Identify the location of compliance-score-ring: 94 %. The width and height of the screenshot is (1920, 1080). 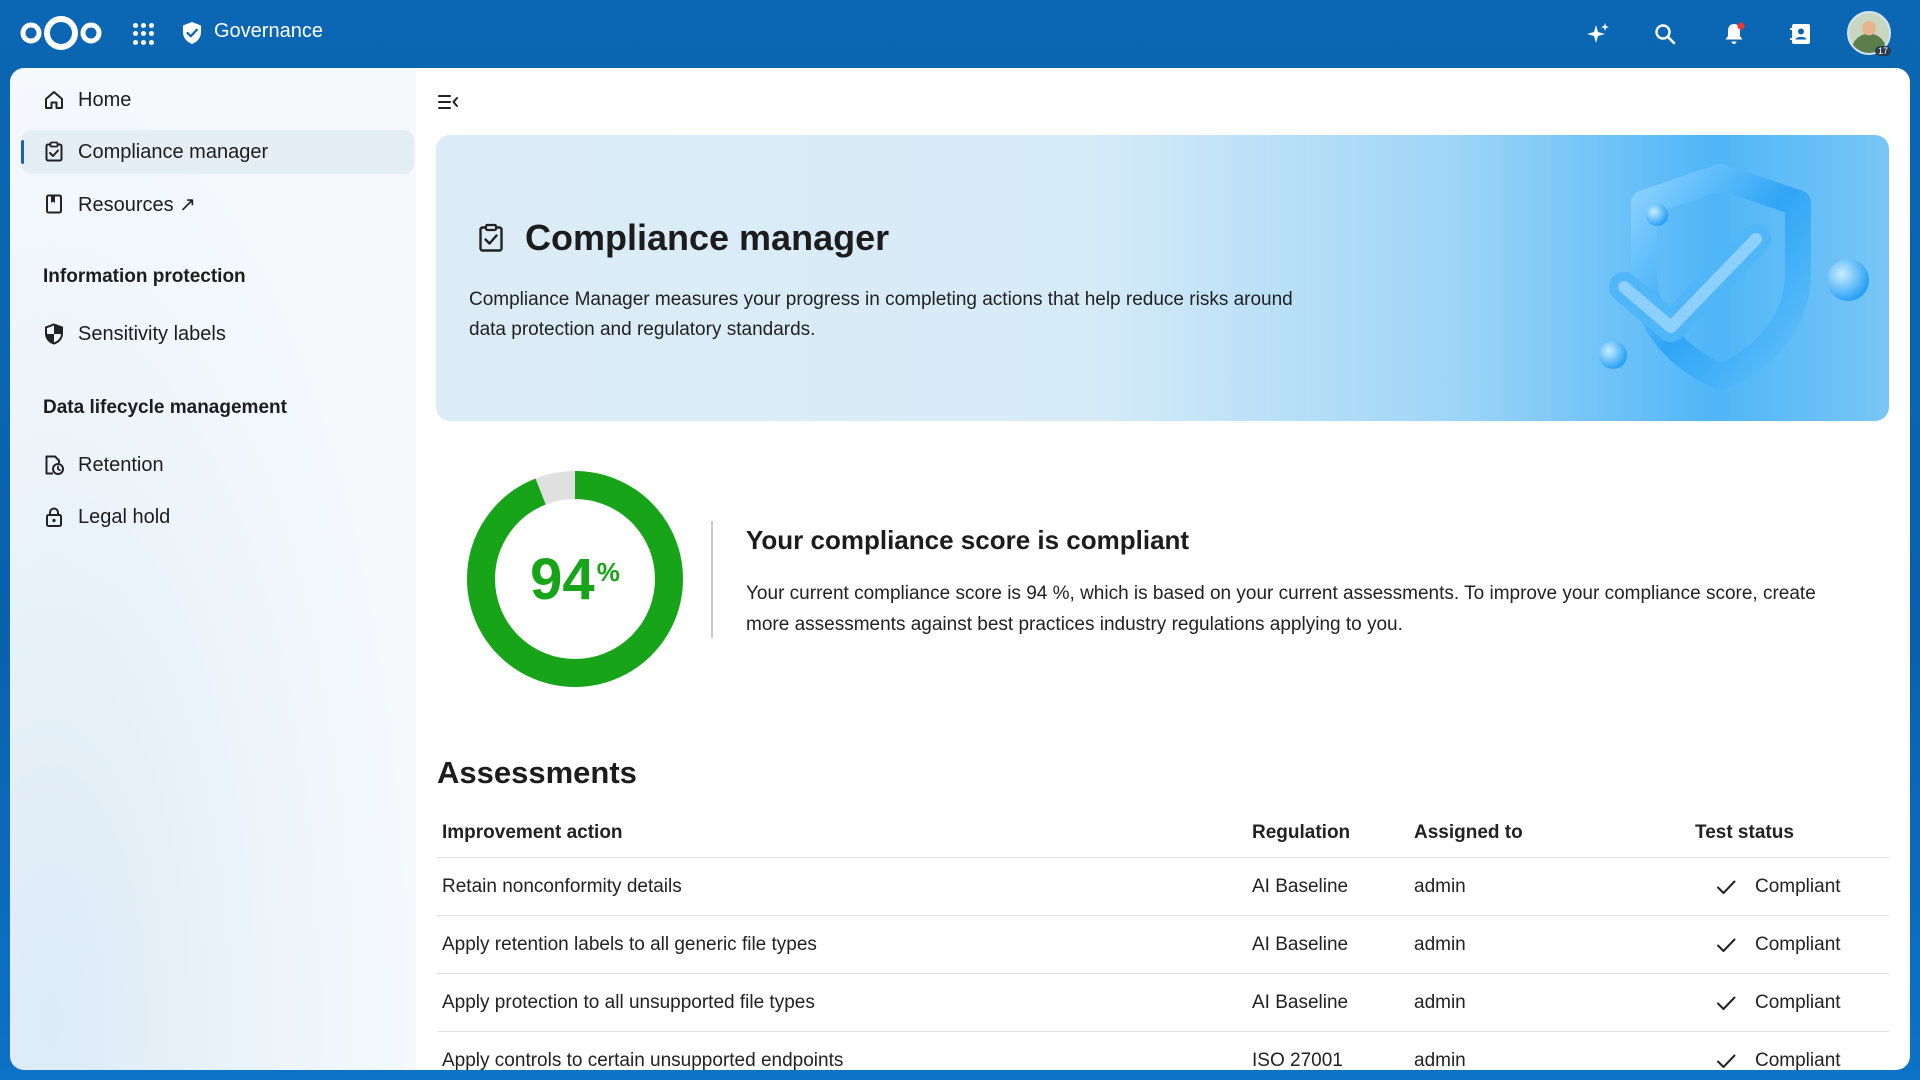
(575, 579).